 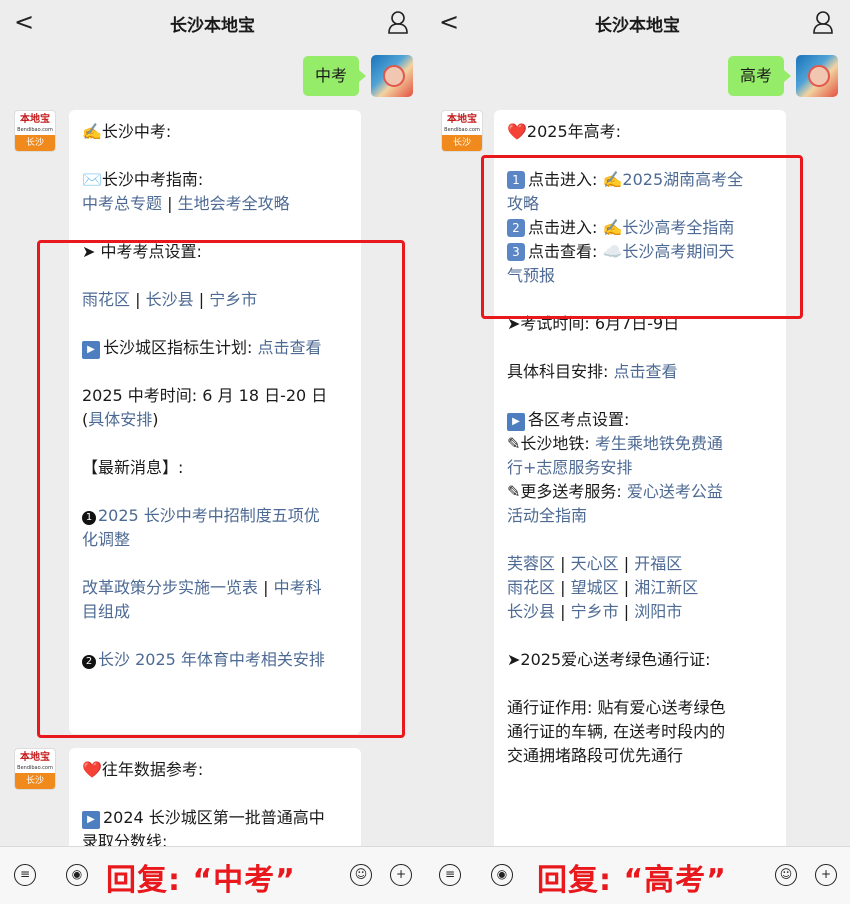 I want to click on link: 宁乡市, so click(x=233, y=299).